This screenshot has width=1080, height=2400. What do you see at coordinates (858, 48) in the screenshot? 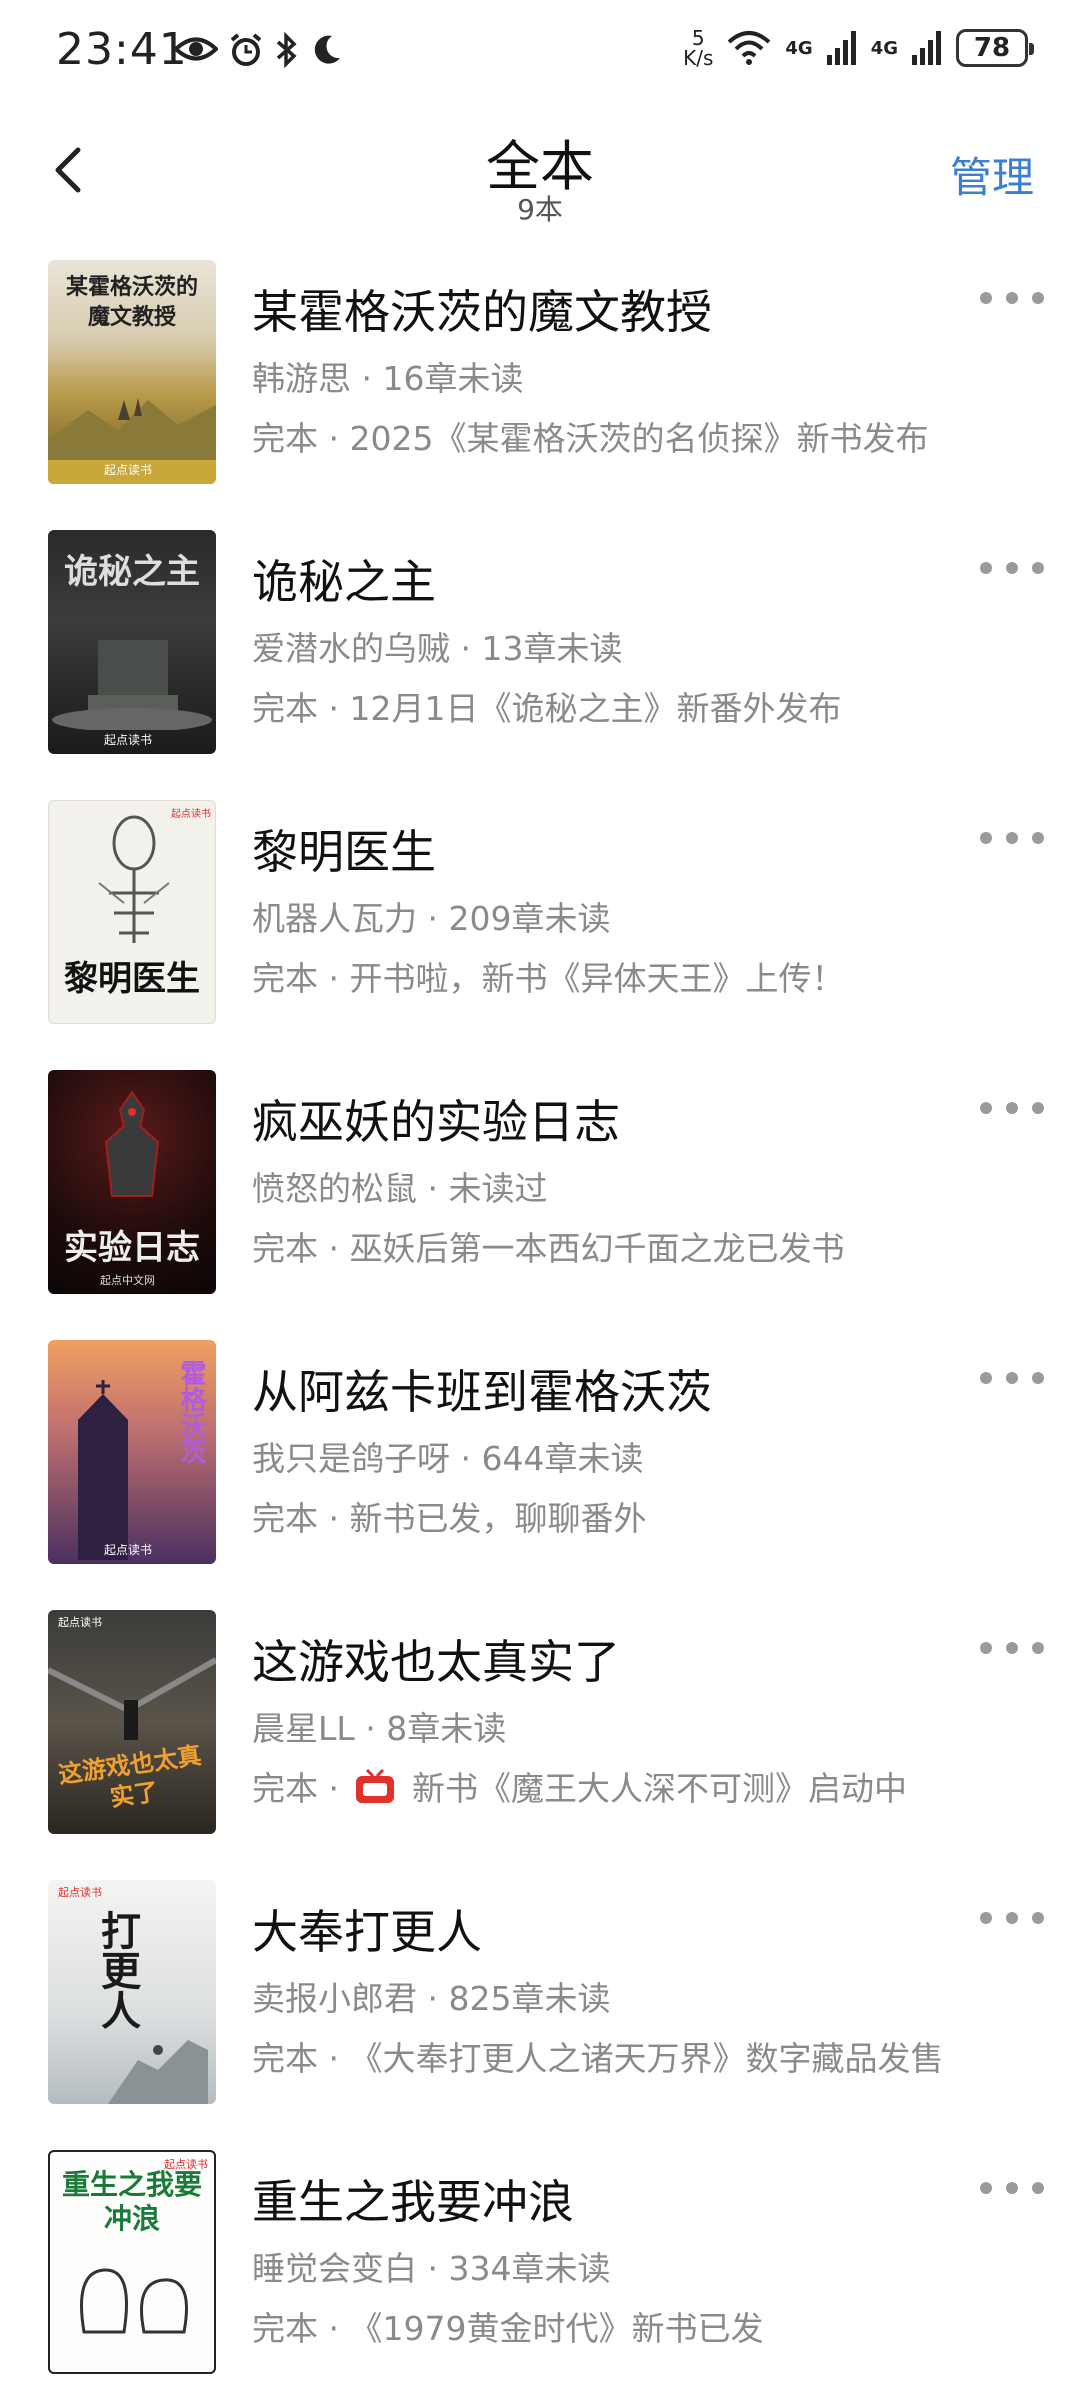
I see `status-right: 5 K/s 4G 4G 78` at bounding box center [858, 48].